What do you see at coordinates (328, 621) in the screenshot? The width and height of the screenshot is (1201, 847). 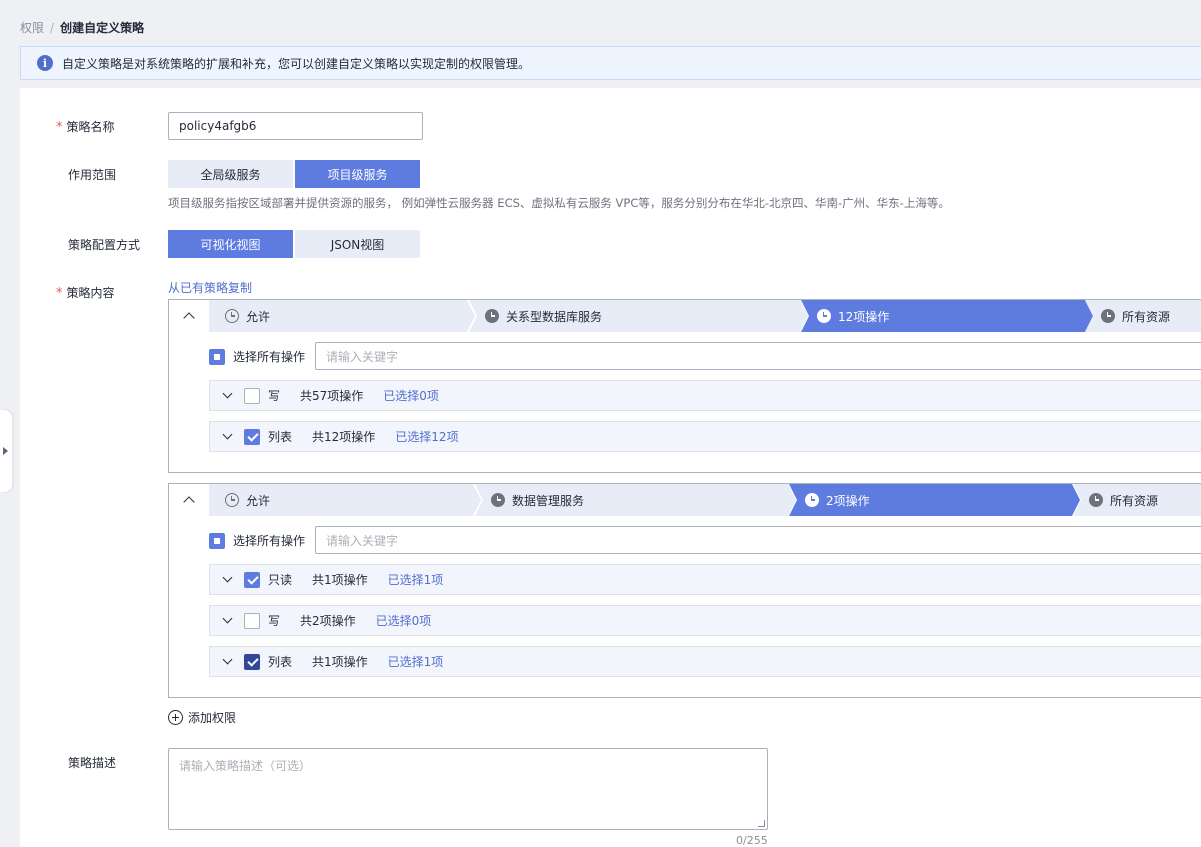 I see `group-count: 共2项操作` at bounding box center [328, 621].